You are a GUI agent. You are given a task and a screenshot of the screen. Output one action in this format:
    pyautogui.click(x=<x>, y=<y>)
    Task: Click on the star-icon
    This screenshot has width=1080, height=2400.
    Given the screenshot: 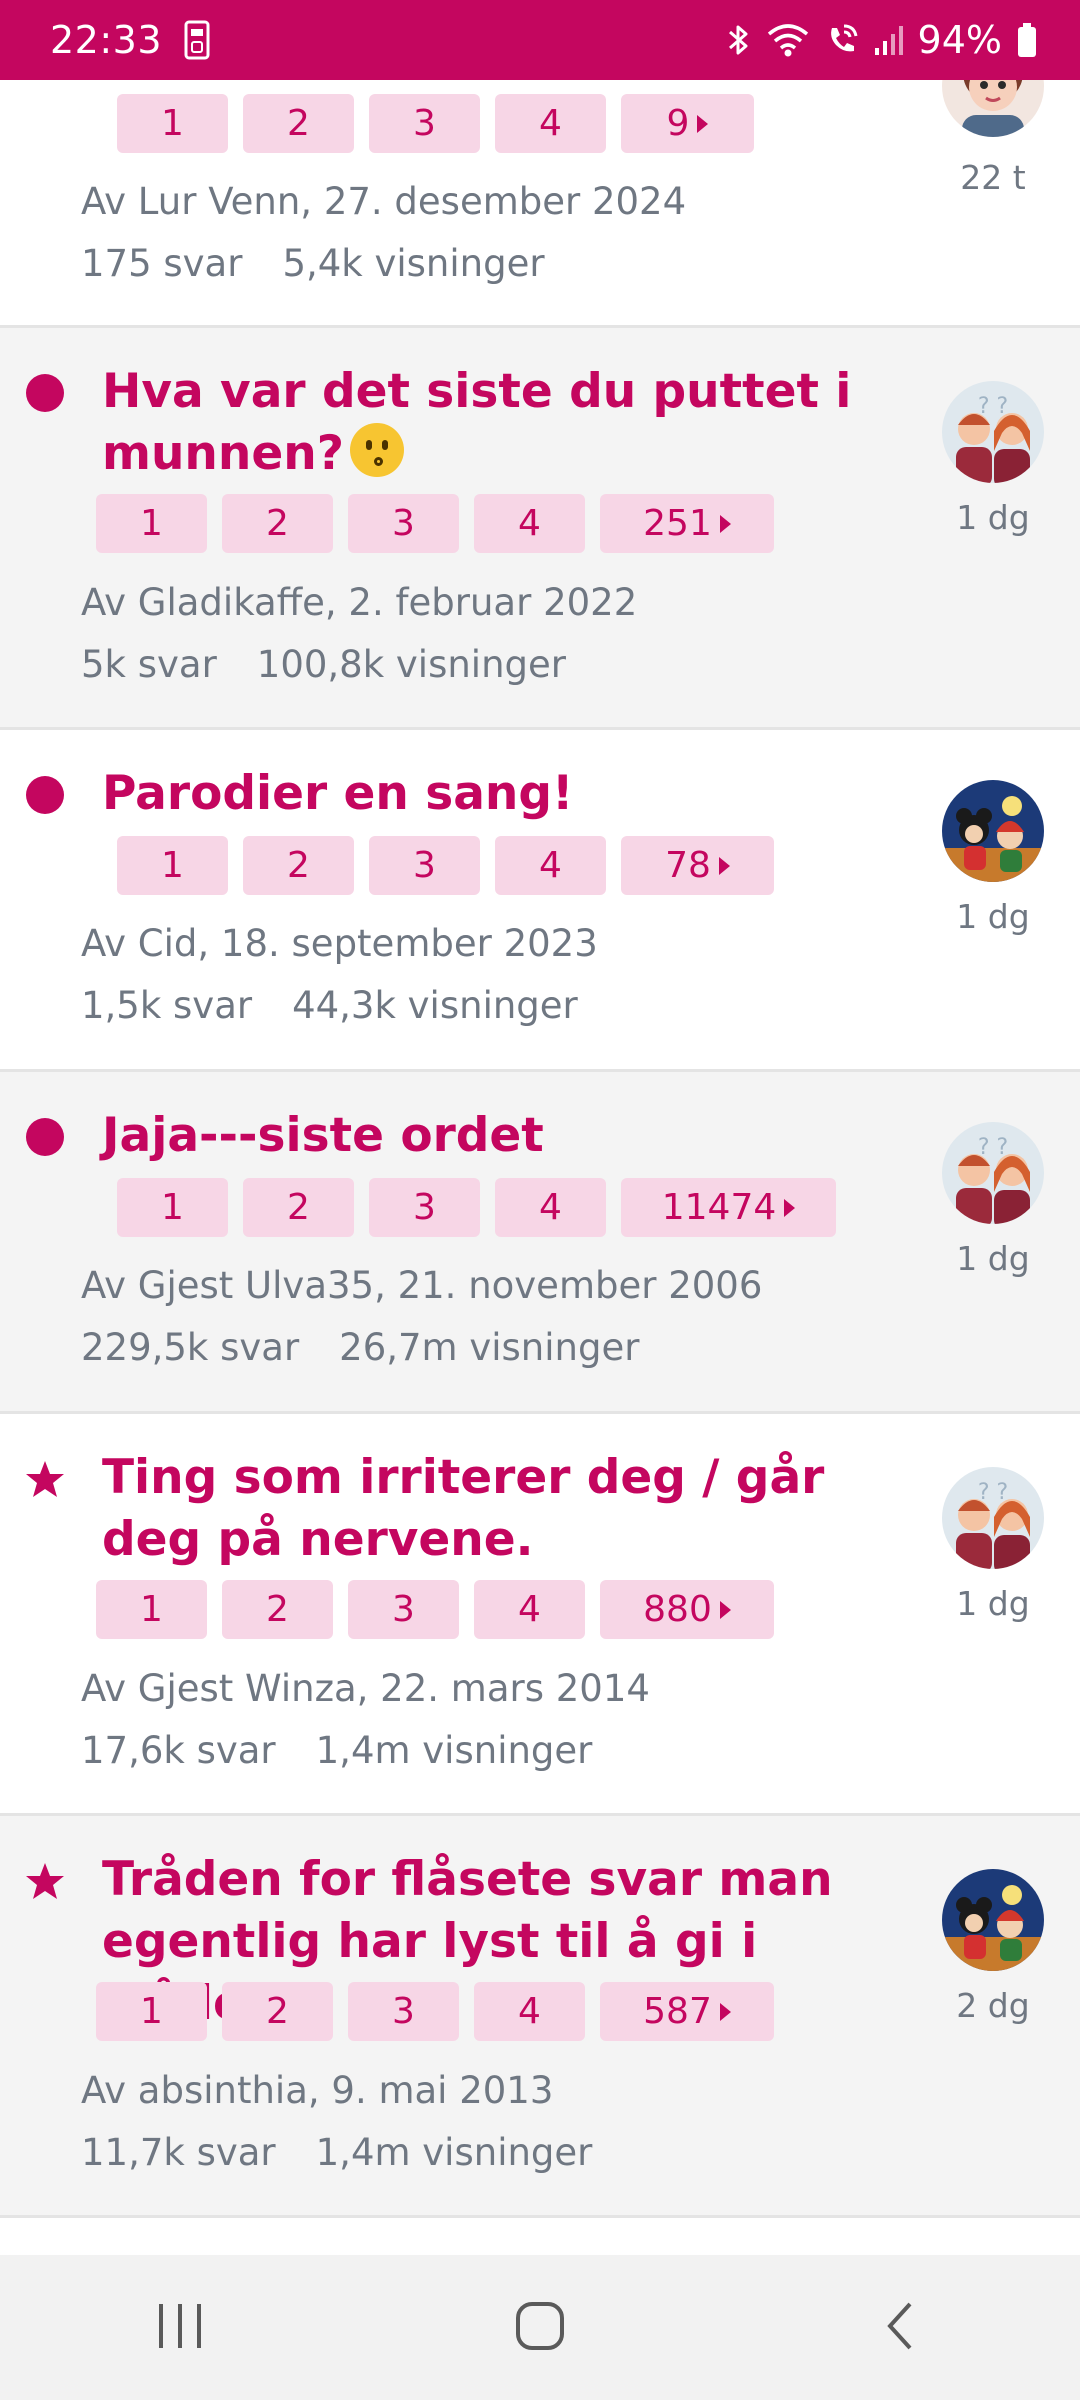 What is the action you would take?
    pyautogui.click(x=45, y=1479)
    